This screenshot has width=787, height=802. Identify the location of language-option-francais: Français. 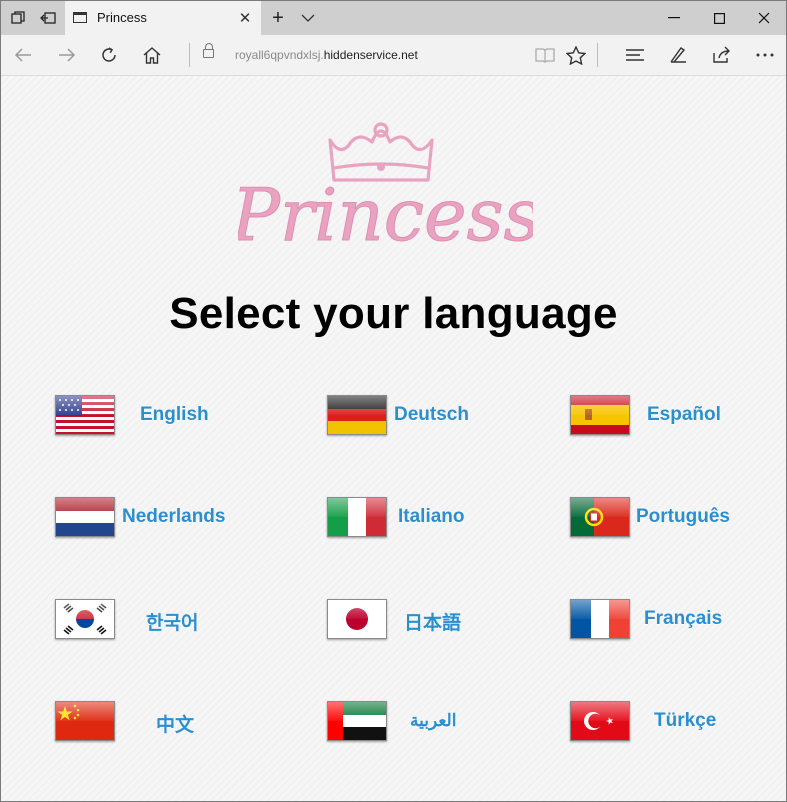
(670, 621).